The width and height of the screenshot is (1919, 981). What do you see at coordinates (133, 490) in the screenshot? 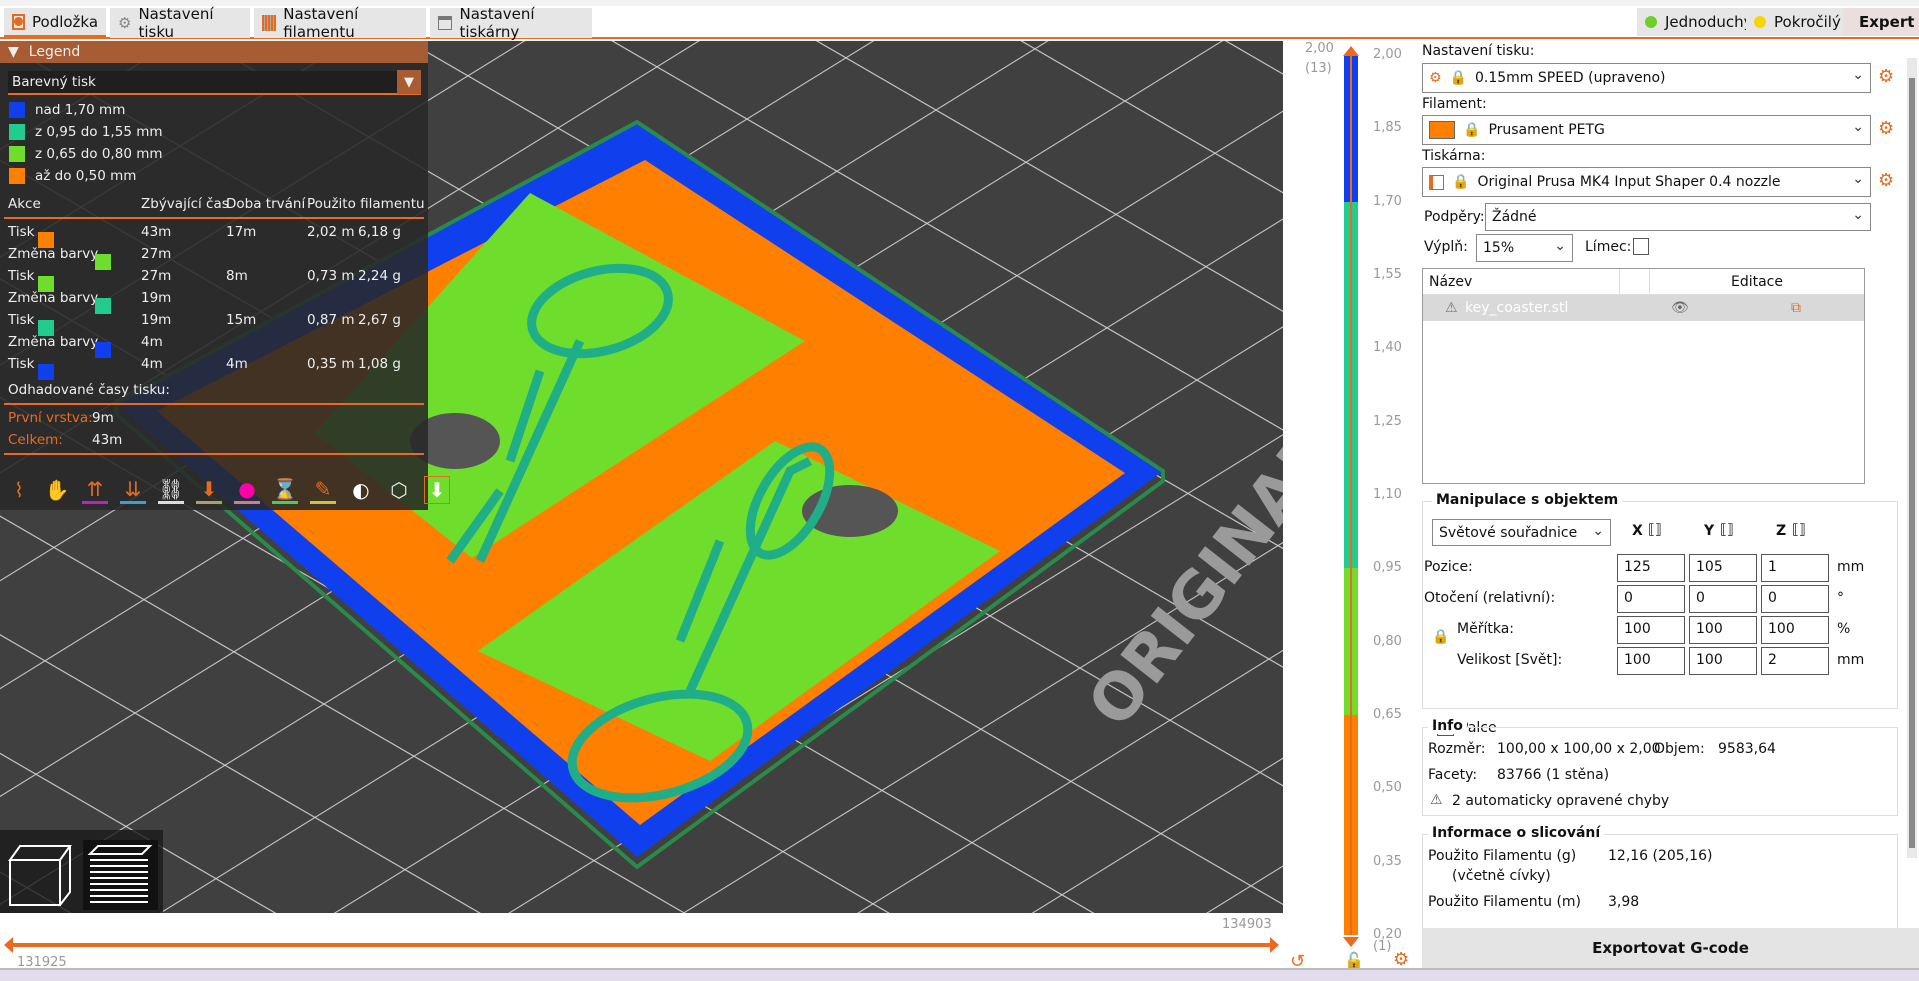
I see `deretractions-icon: ⇊` at bounding box center [133, 490].